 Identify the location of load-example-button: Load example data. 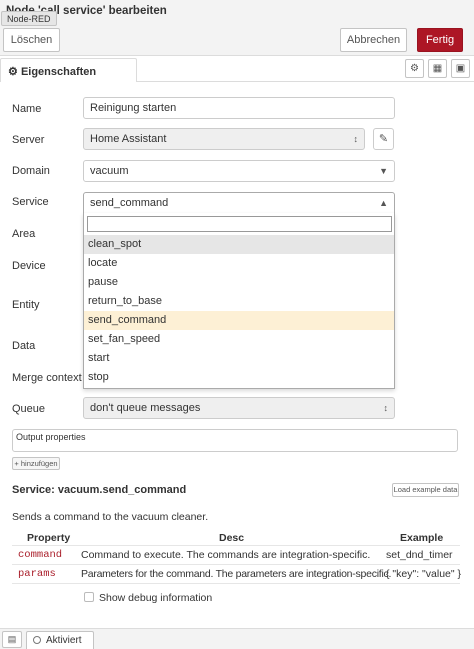
(425, 490).